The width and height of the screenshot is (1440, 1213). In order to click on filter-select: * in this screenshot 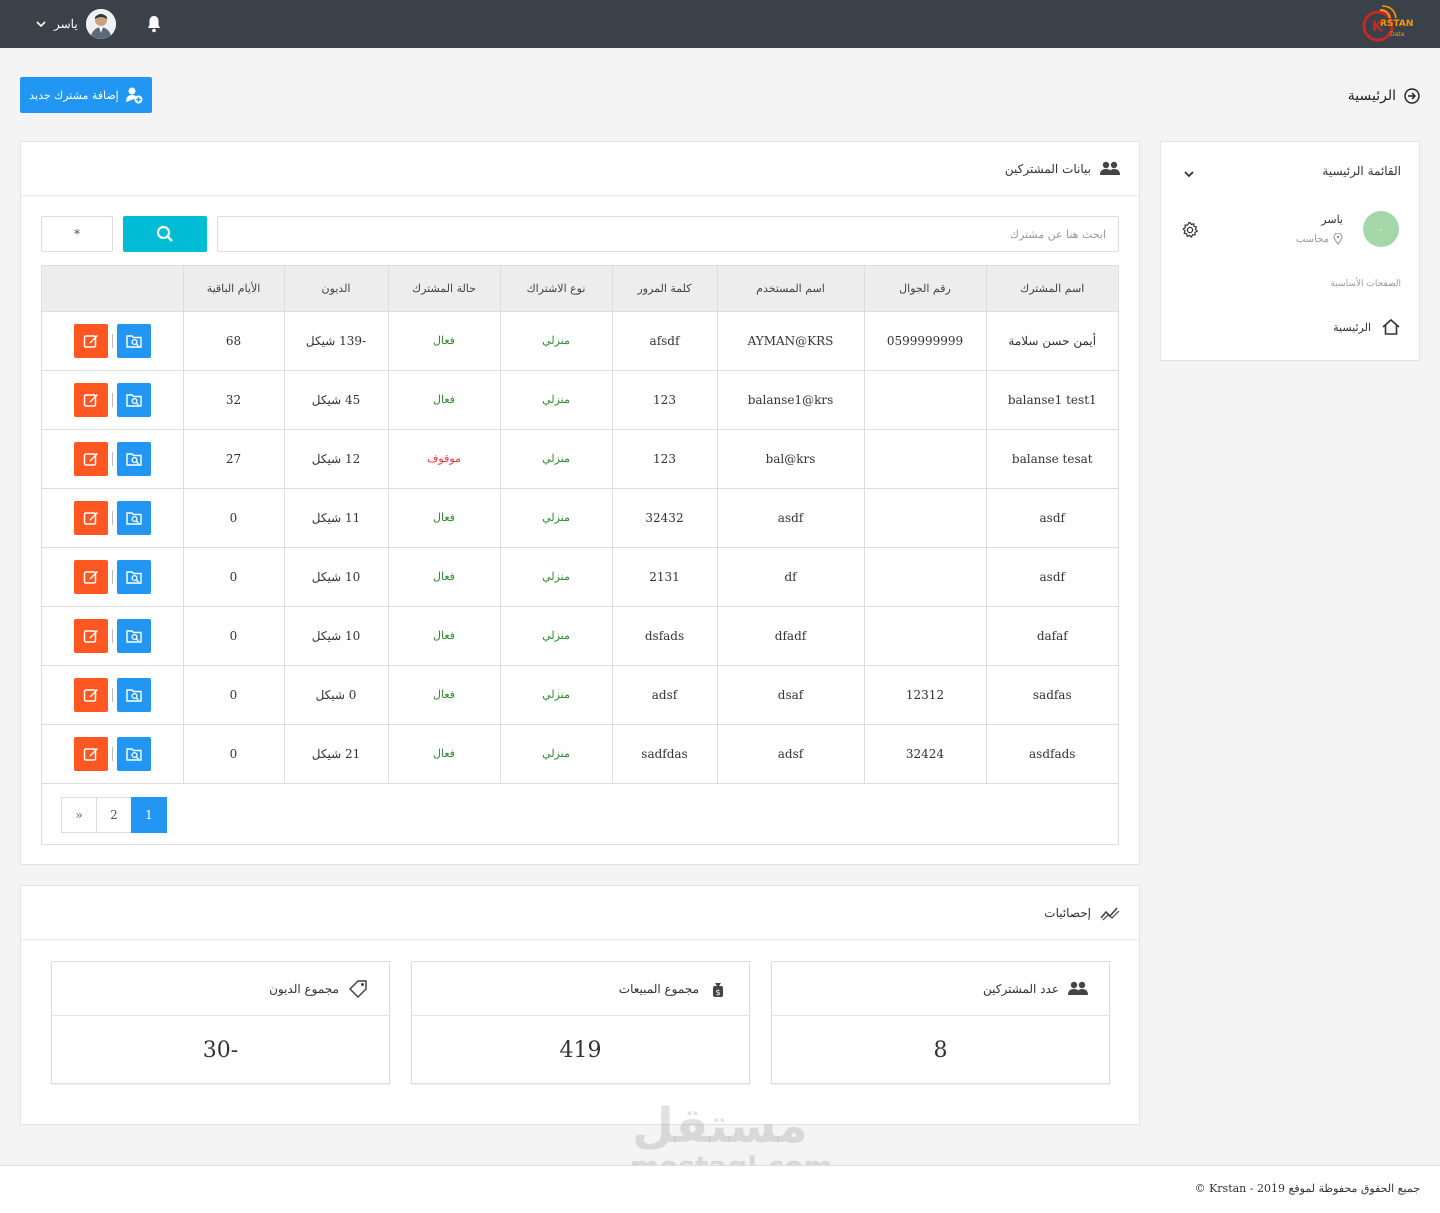, I will do `click(77, 234)`.